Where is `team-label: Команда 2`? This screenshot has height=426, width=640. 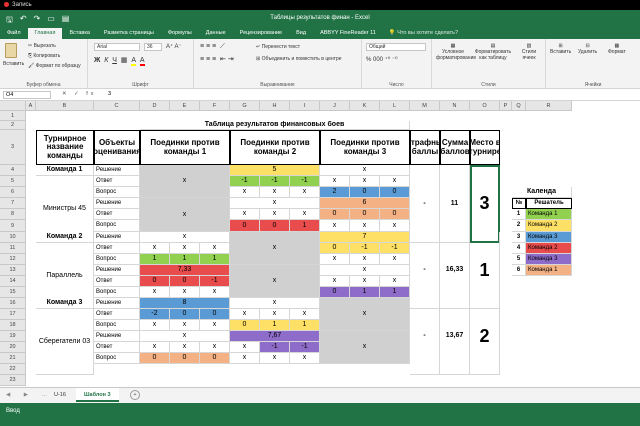 team-label: Команда 2 is located at coordinates (65, 237).